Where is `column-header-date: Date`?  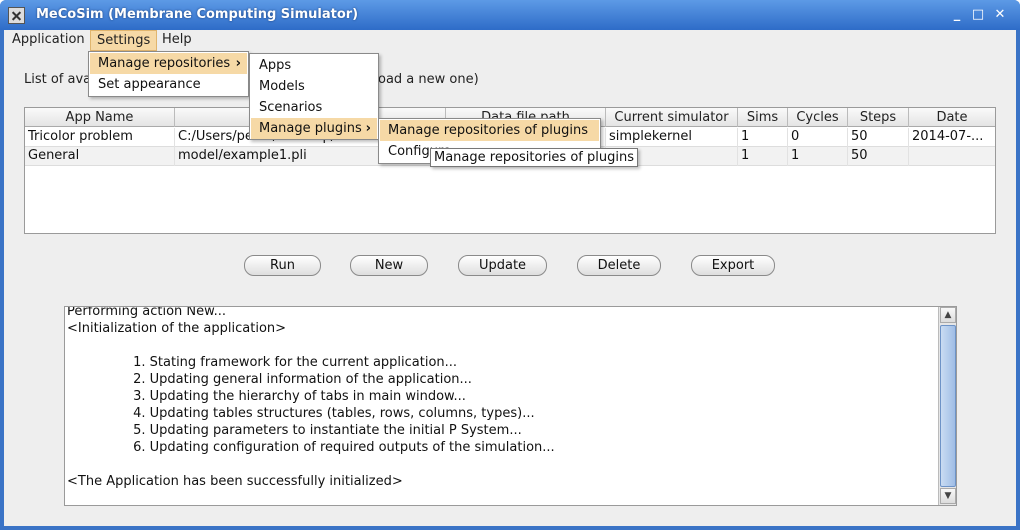 column-header-date: Date is located at coordinates (952, 117).